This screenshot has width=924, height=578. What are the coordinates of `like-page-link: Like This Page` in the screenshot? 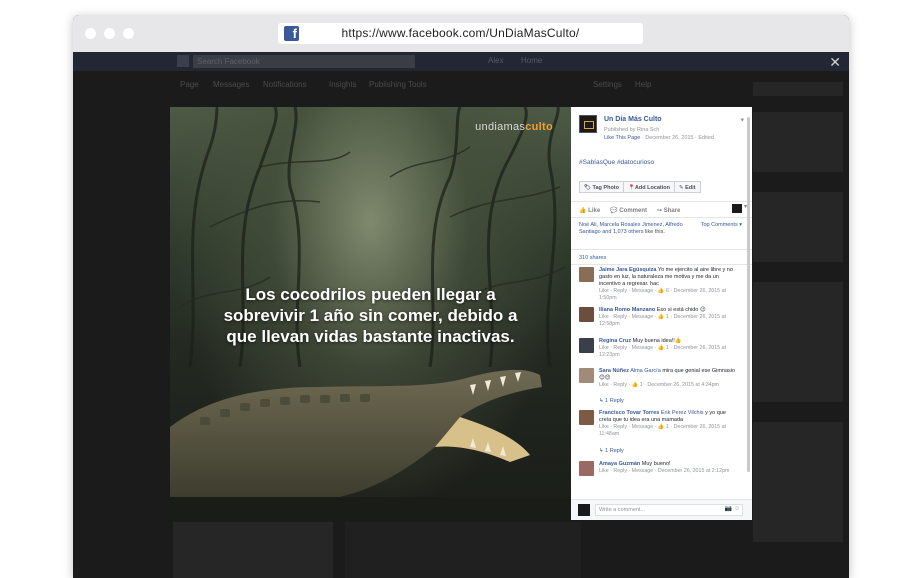 It's located at (622, 138).